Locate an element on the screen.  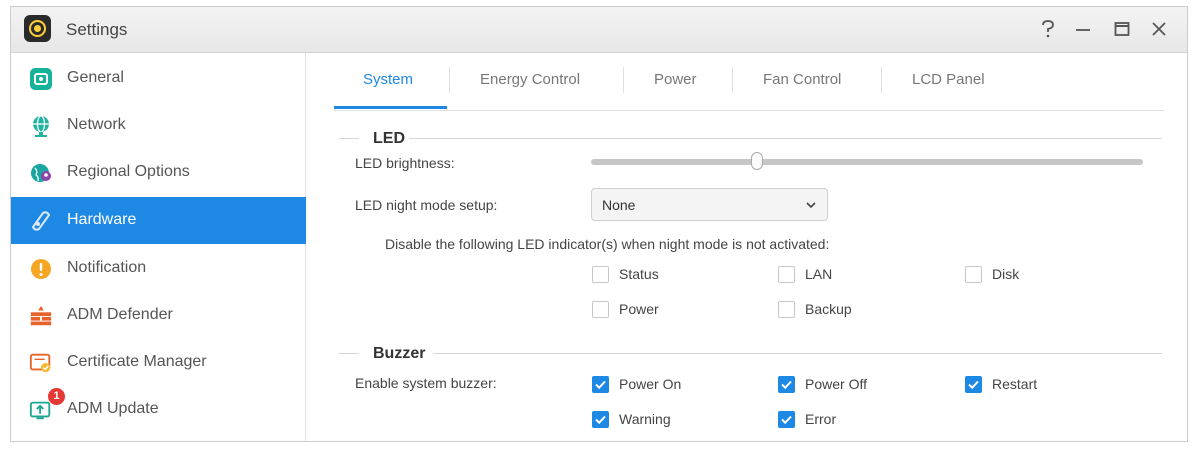
certificate-icon is located at coordinates (41, 363).